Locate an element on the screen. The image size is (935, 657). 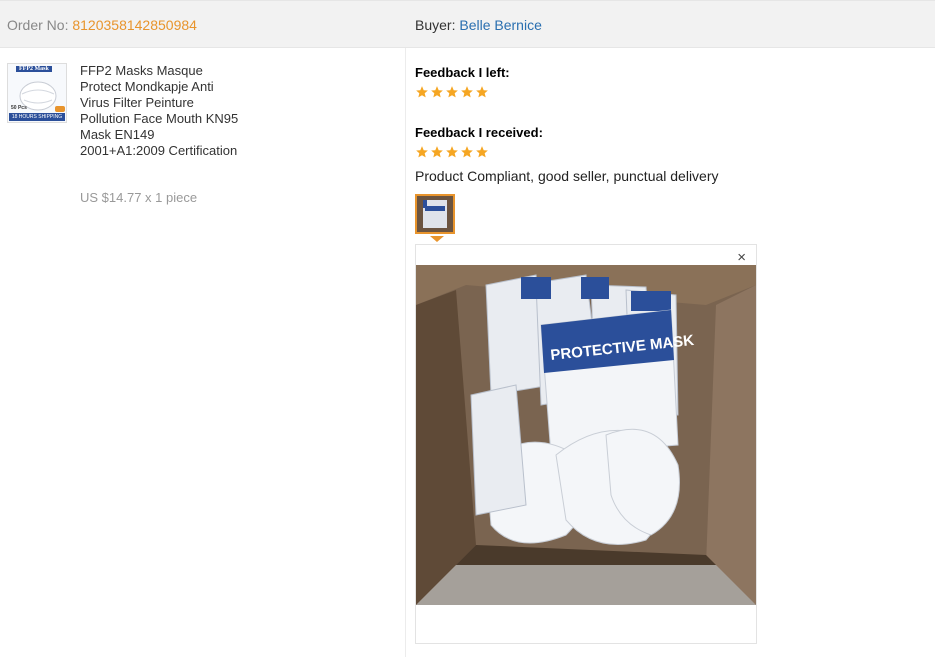
order-number: Order No: 8120358142850984 is located at coordinates (102, 25).